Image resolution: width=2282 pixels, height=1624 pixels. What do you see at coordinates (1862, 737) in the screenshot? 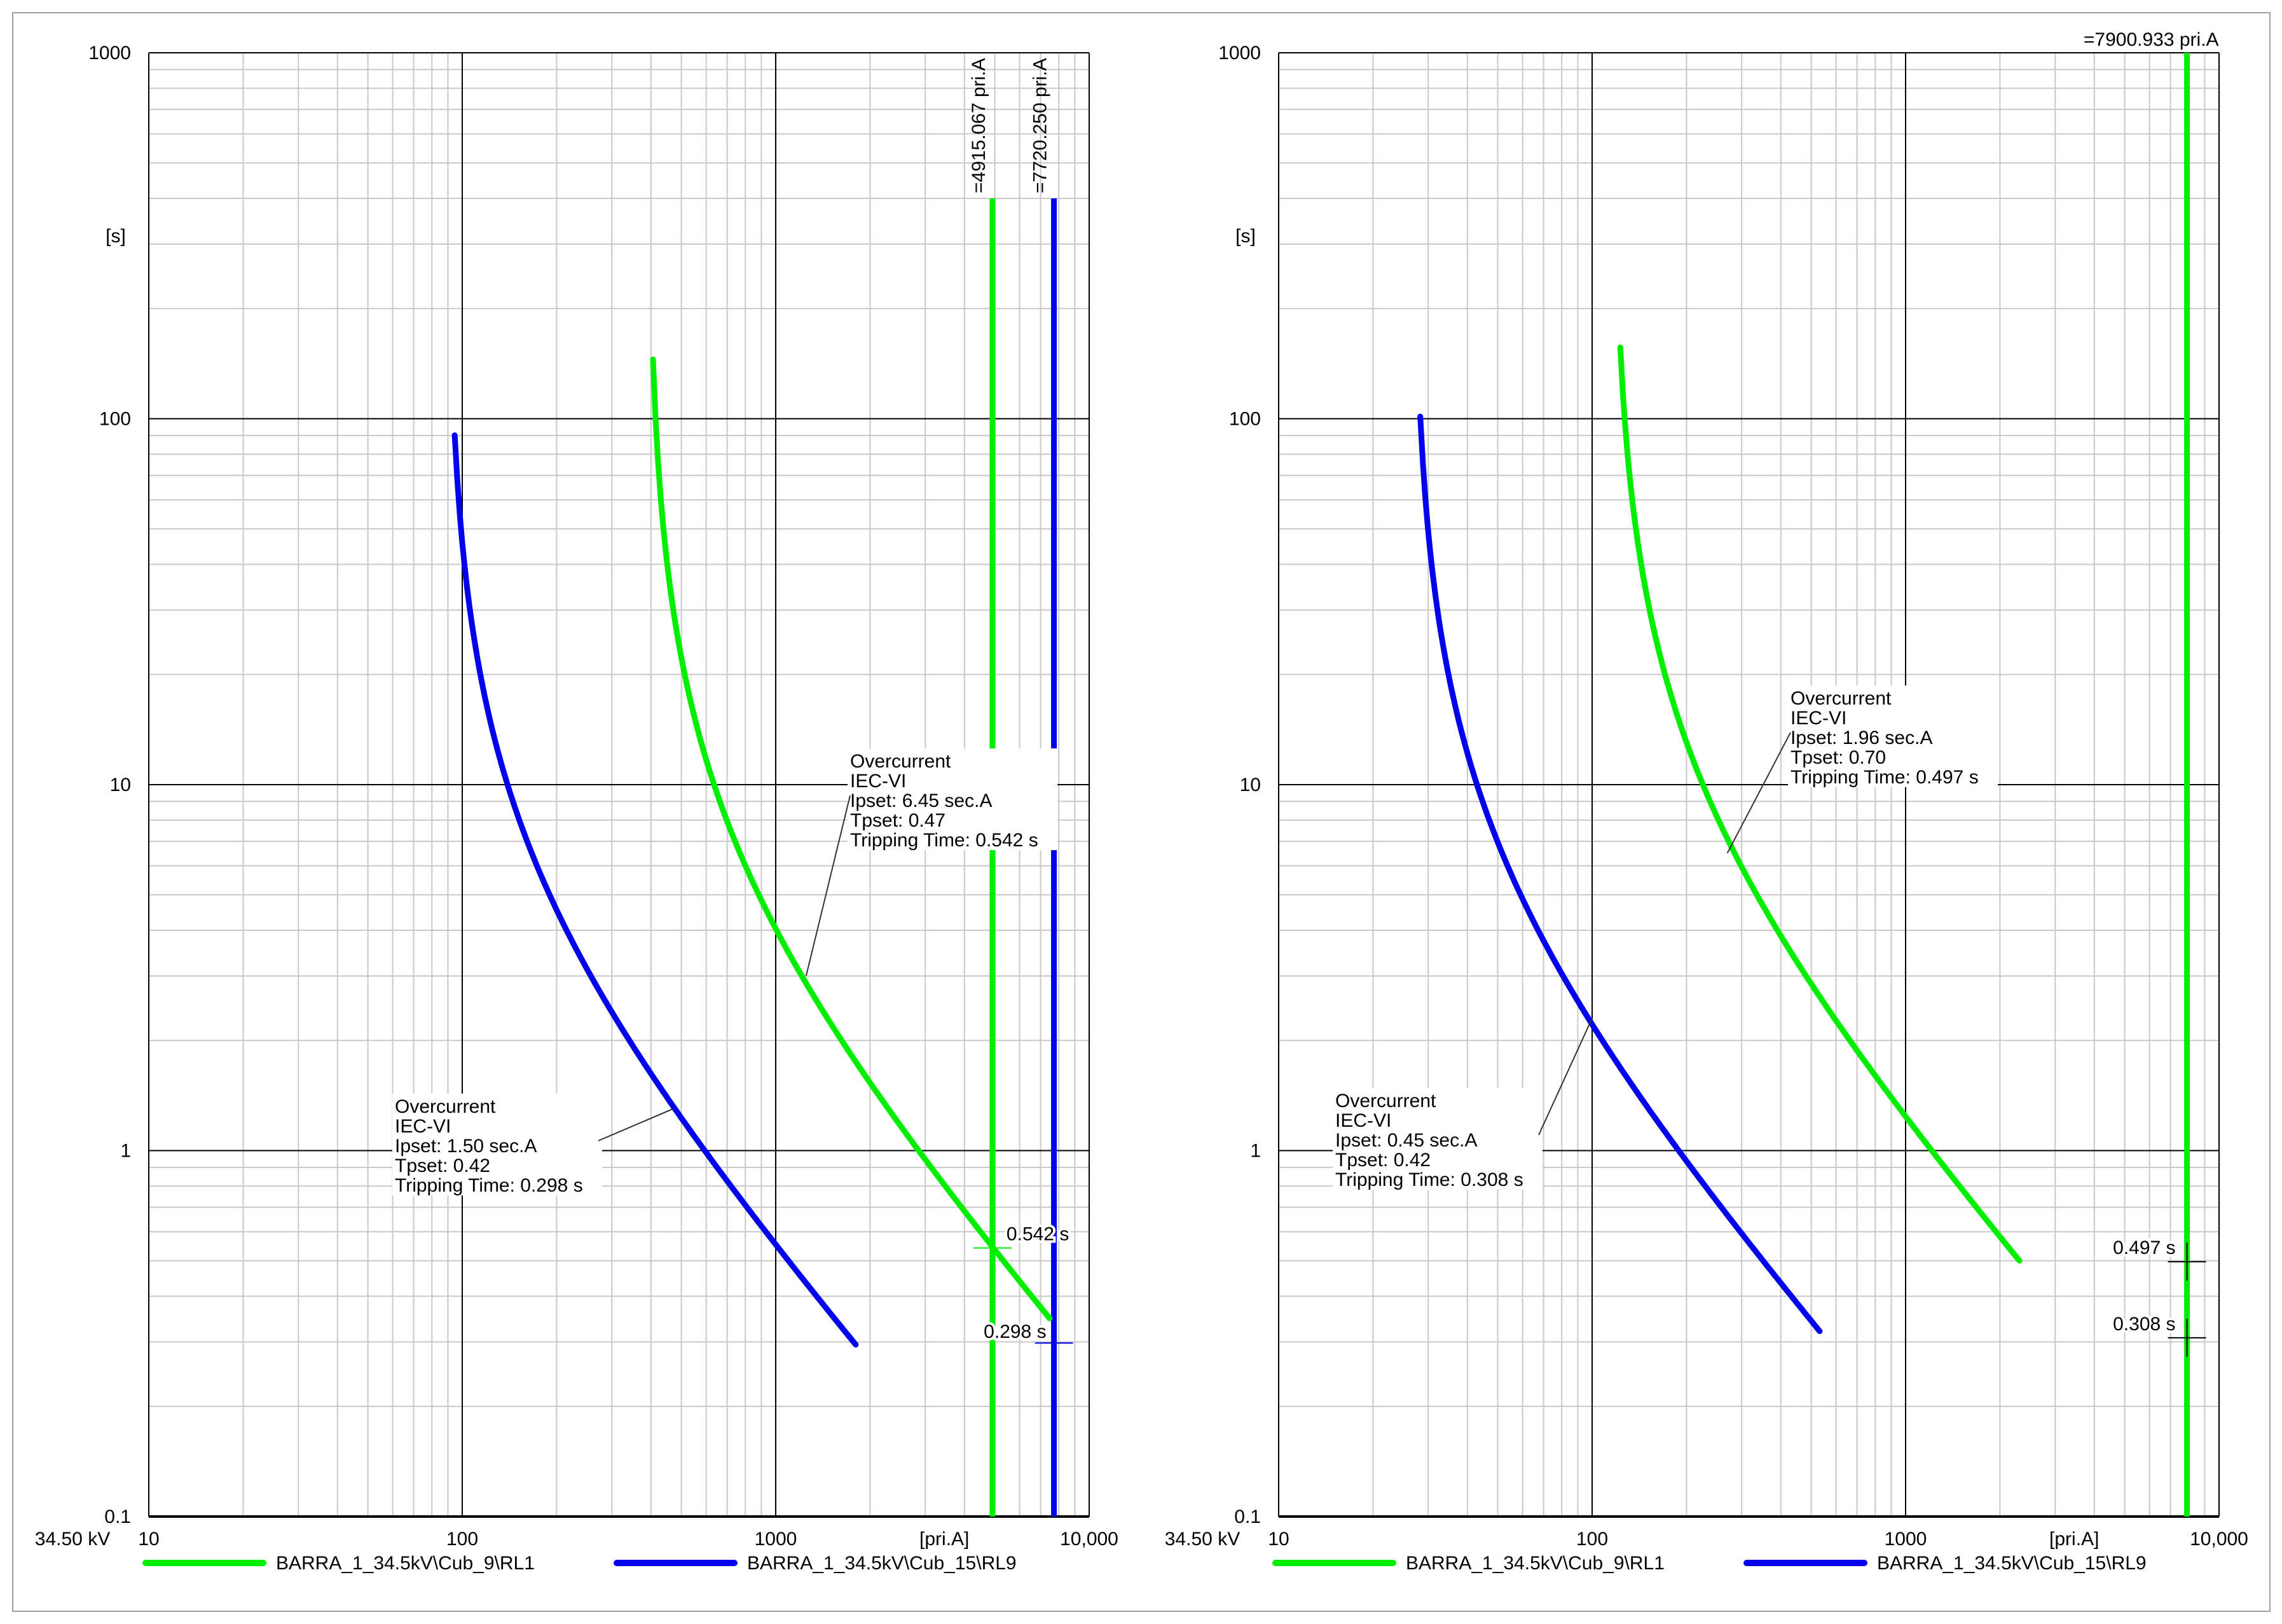
I see `annotation-text-line: Ipset: 1.96 sec.A` at bounding box center [1862, 737].